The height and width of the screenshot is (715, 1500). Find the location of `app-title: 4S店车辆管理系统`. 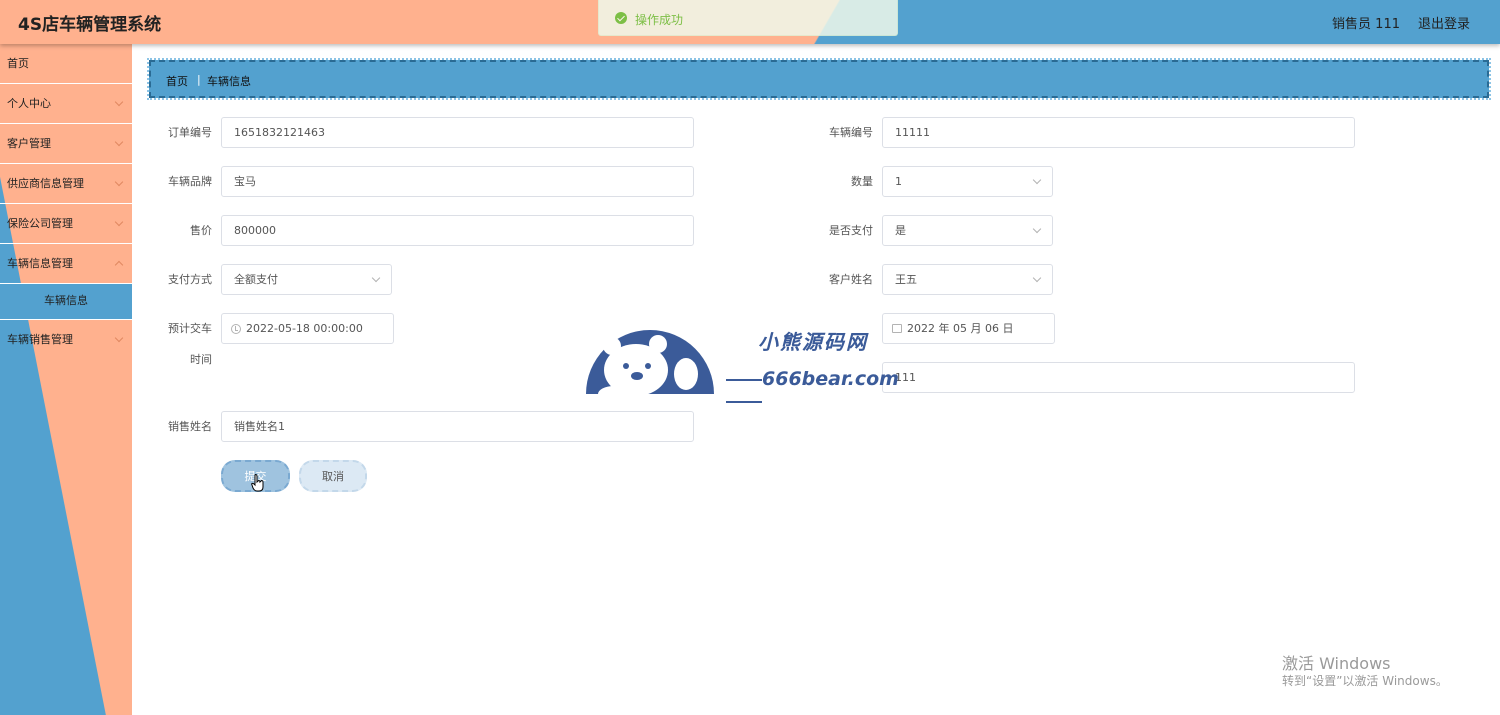

app-title: 4S店车辆管理系统 is located at coordinates (90, 25).